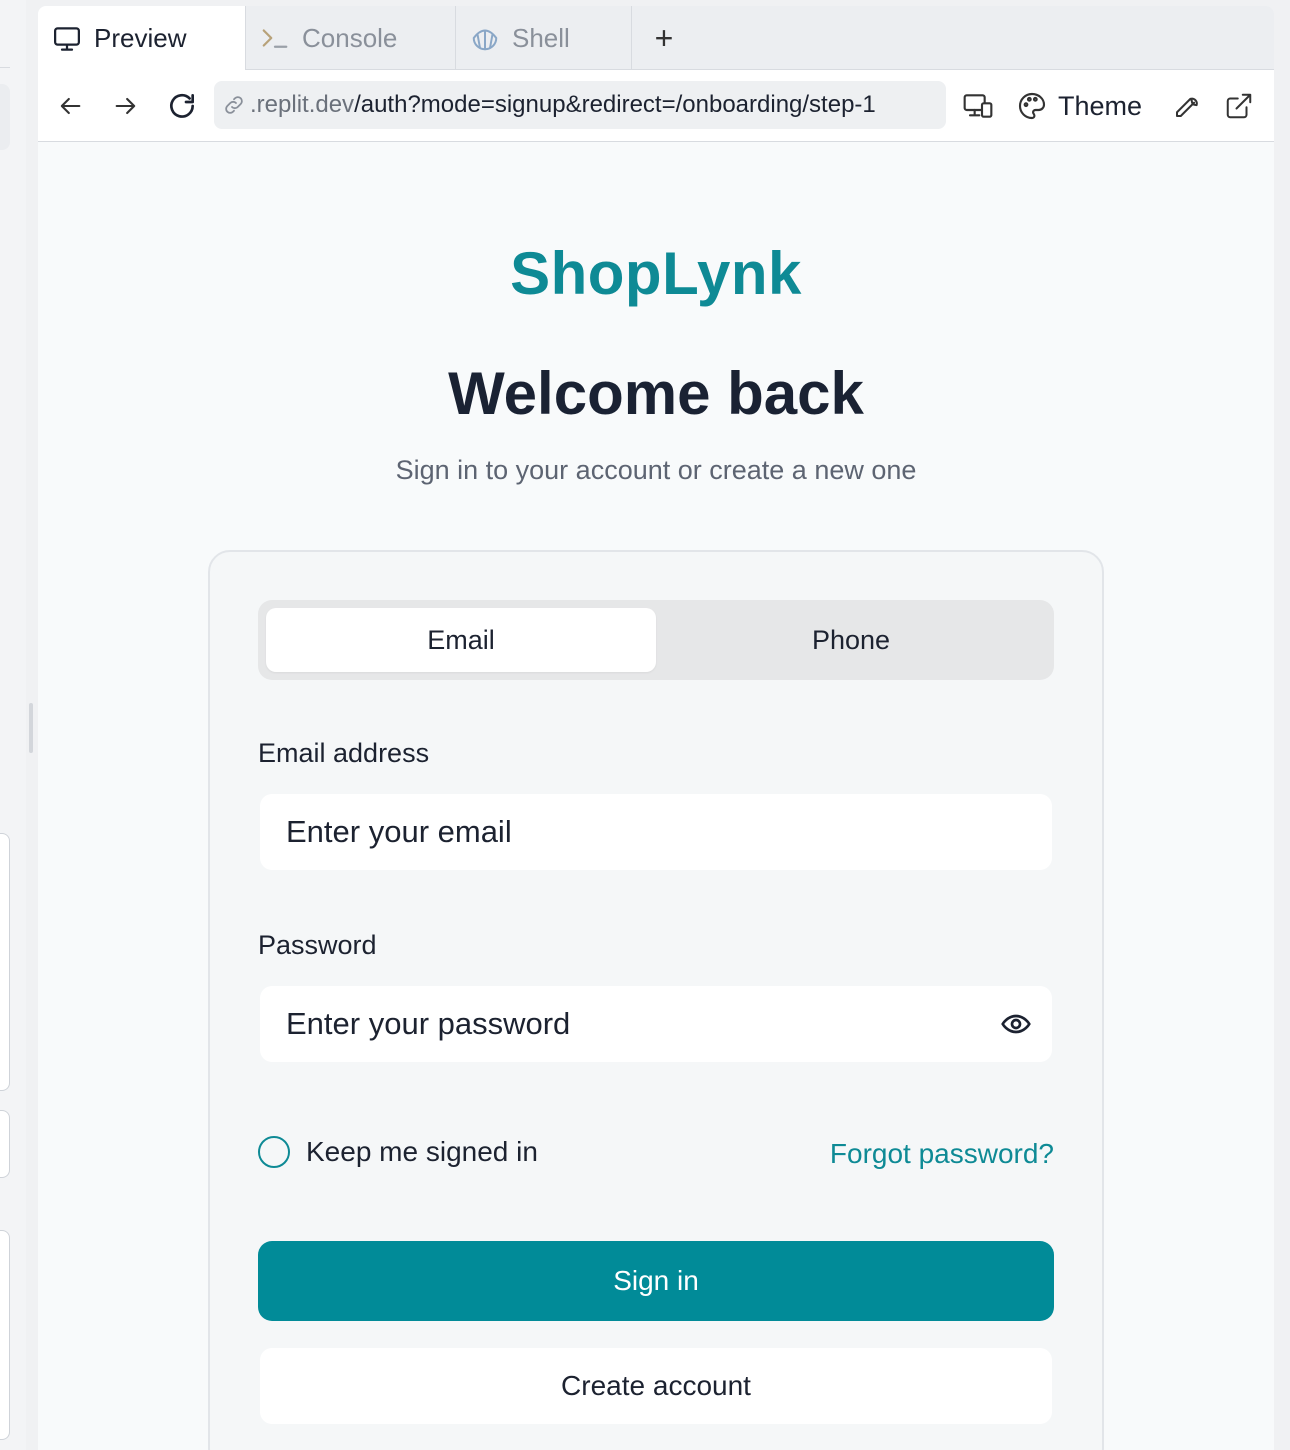 This screenshot has height=1450, width=1290. What do you see at coordinates (942, 1154) in the screenshot?
I see `forgot-password-link: Forgot password?` at bounding box center [942, 1154].